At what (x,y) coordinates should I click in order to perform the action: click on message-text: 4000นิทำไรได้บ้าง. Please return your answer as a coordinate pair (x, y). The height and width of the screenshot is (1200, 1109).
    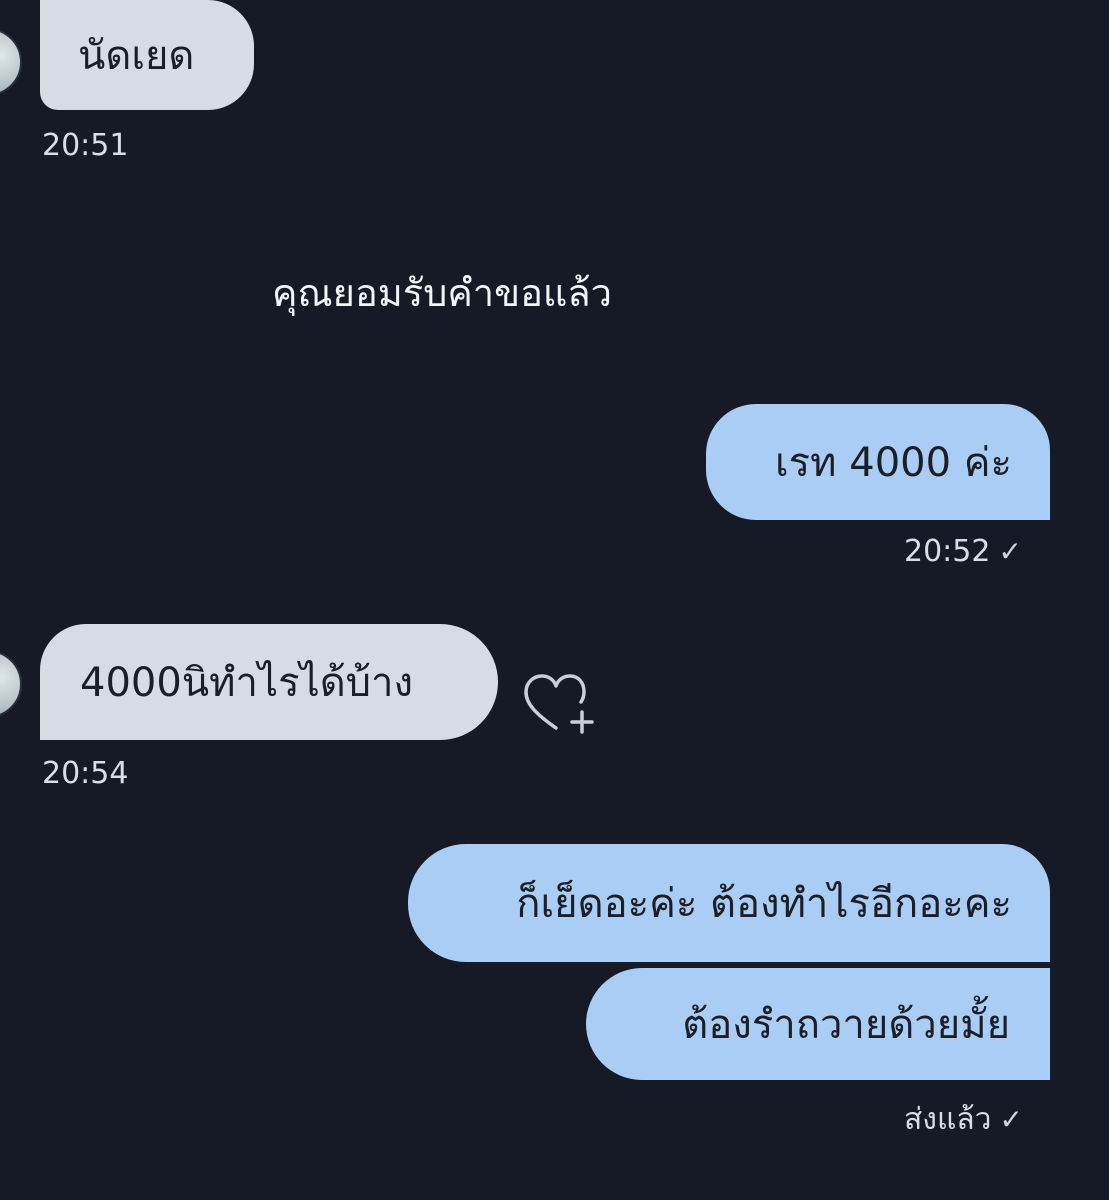
    Looking at the image, I should click on (247, 683).